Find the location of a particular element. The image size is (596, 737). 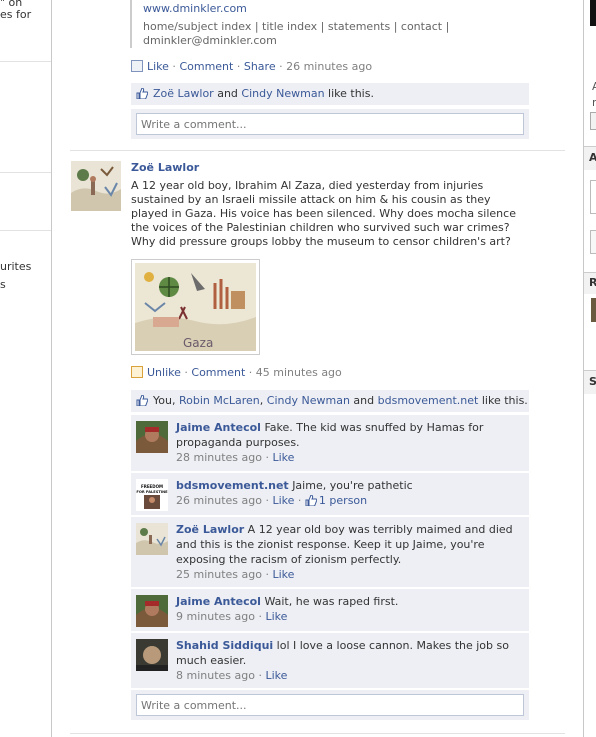

unlike-link: Unlike is located at coordinates (164, 372).